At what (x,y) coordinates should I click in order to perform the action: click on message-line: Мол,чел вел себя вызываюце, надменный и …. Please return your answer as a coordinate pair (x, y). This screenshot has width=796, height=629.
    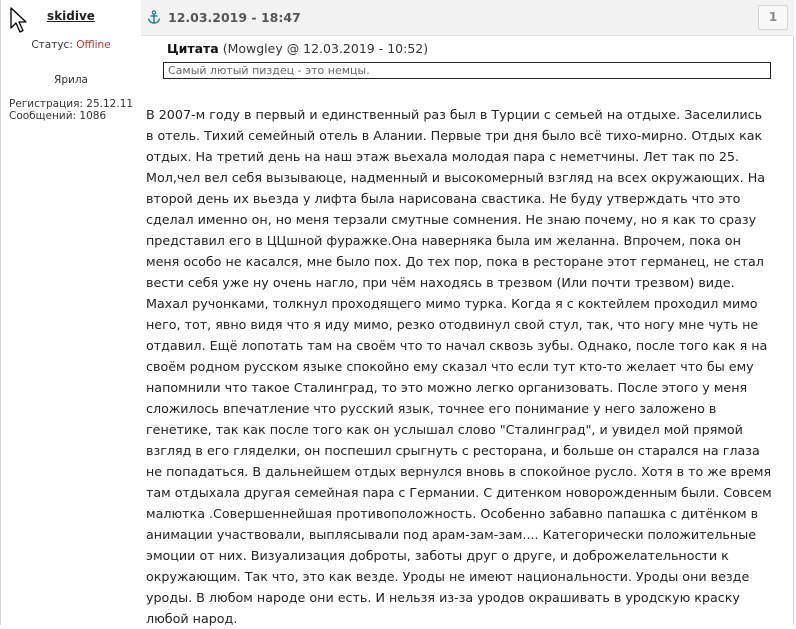
    Looking at the image, I should click on (456, 177).